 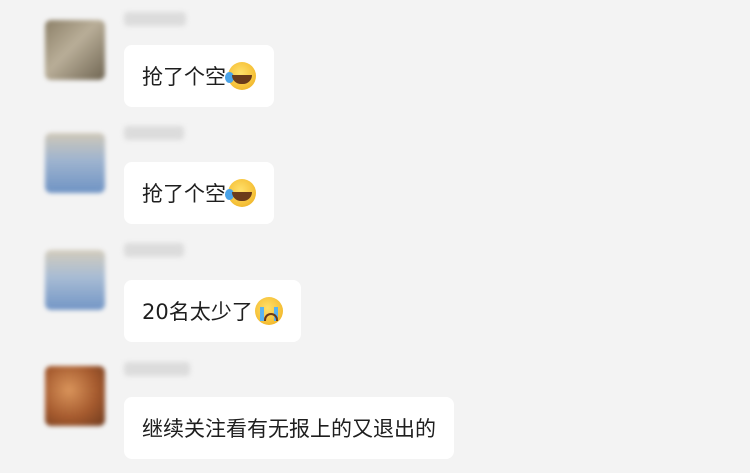 I want to click on message-bubble: 继续关注看有无报上的又退出的, so click(x=289, y=428).